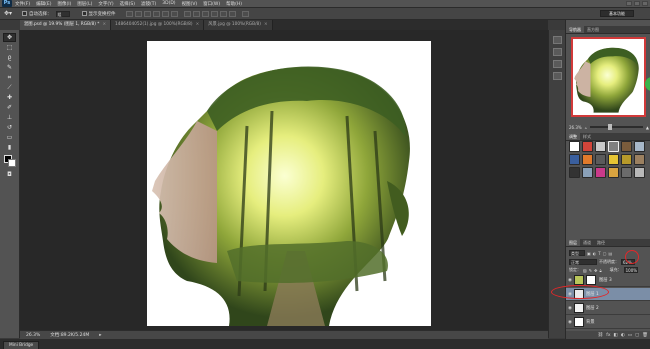  I want to click on delete-layer-icon: 🗑︎, so click(645, 335).